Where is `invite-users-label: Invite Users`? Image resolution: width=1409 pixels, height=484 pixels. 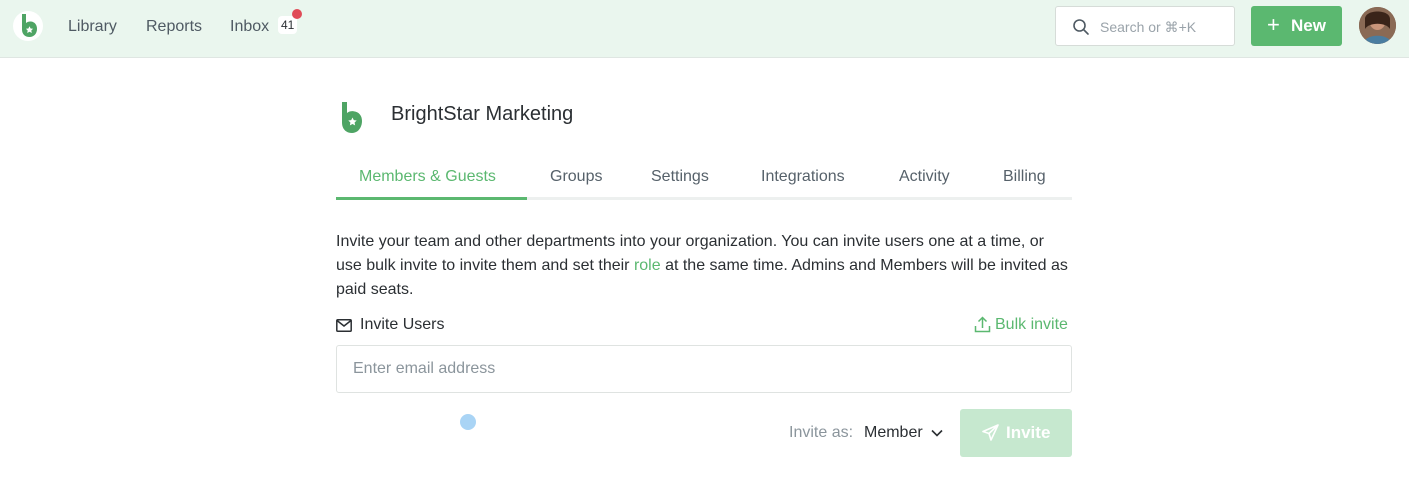
invite-users-label: Invite Users is located at coordinates (402, 324).